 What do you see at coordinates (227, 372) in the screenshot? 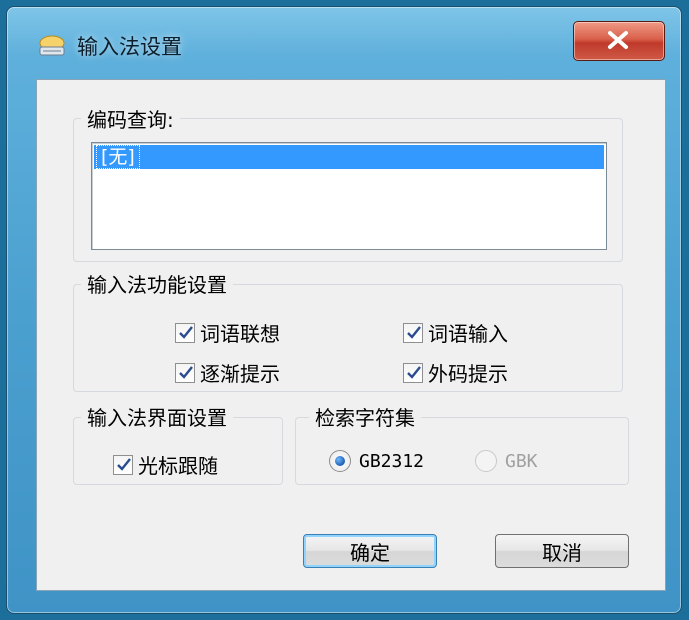
I see `checkbox-gradual-hint: 逐渐提示` at bounding box center [227, 372].